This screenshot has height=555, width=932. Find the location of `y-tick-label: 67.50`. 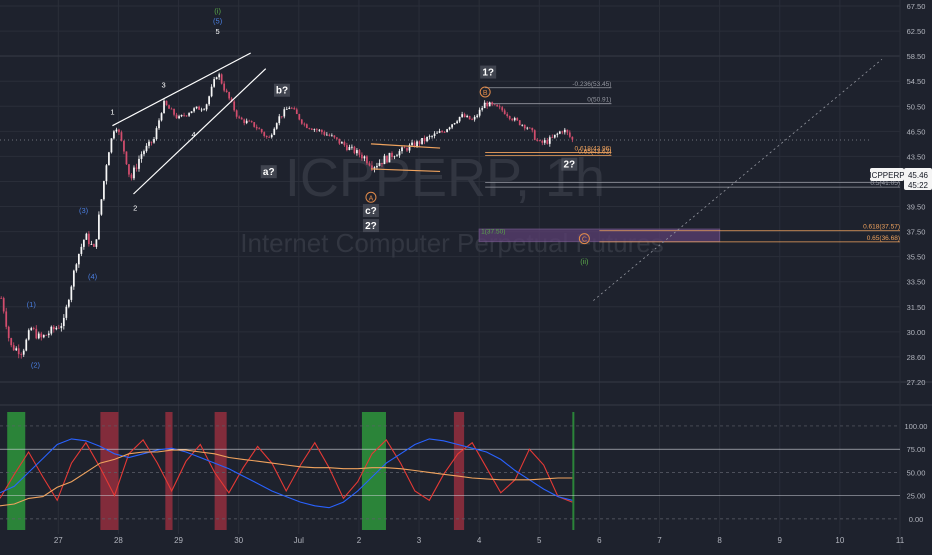

y-tick-label: 67.50 is located at coordinates (916, 6).